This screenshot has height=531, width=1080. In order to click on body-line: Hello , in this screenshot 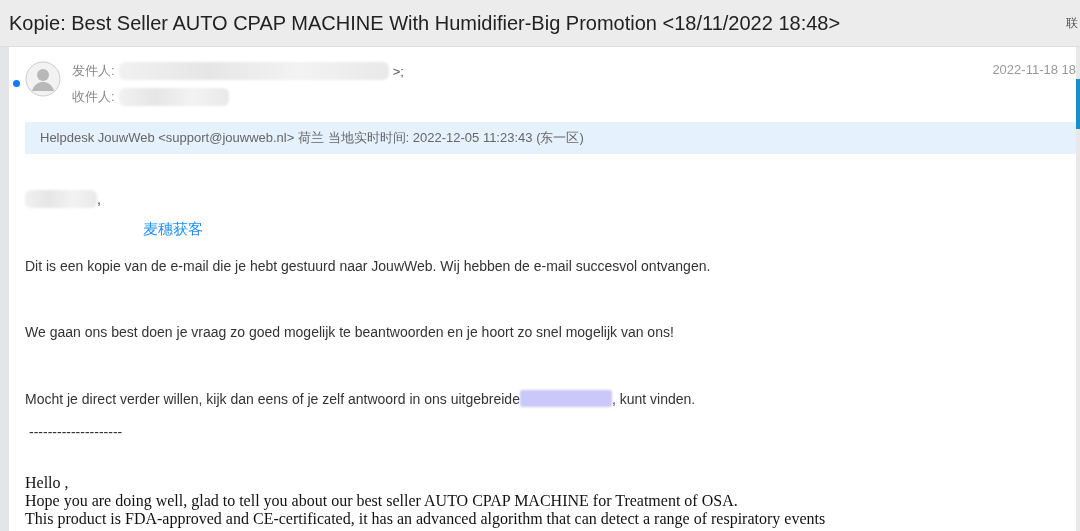, I will do `click(47, 483)`.